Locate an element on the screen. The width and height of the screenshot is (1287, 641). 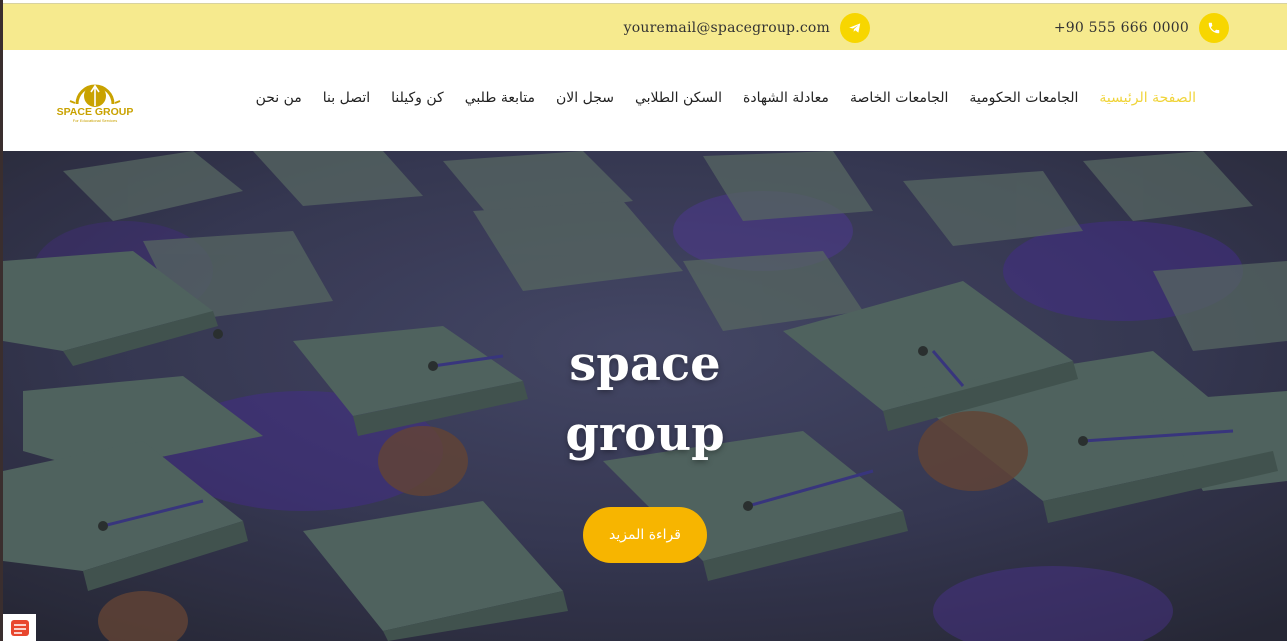
nav-student-housing: السكن الطلابي is located at coordinates (678, 98).